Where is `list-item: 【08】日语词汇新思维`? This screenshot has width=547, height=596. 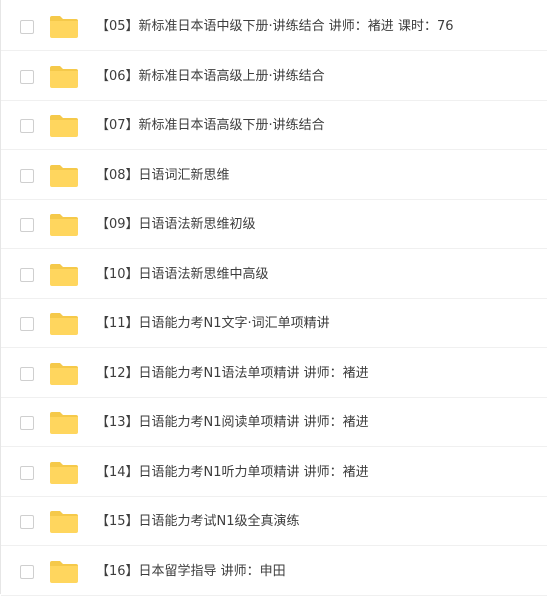
list-item: 【08】日语词汇新思维 is located at coordinates (274, 175).